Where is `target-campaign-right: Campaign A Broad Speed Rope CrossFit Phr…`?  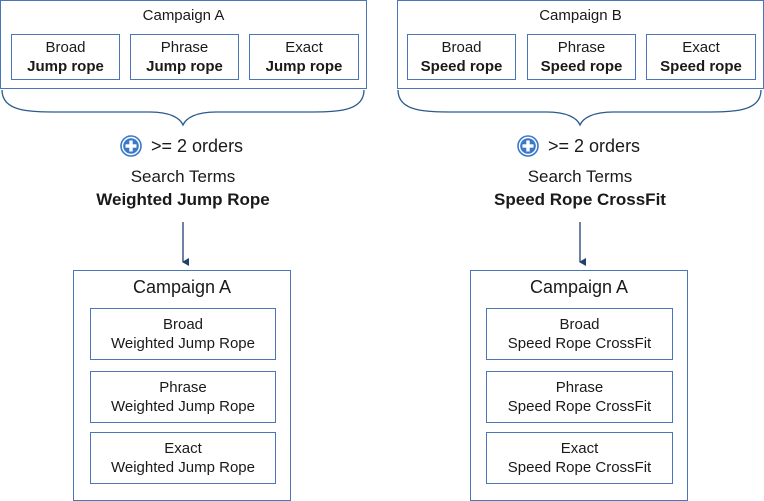
target-campaign-right: Campaign A Broad Speed Rope CrossFit Phr… is located at coordinates (579, 385).